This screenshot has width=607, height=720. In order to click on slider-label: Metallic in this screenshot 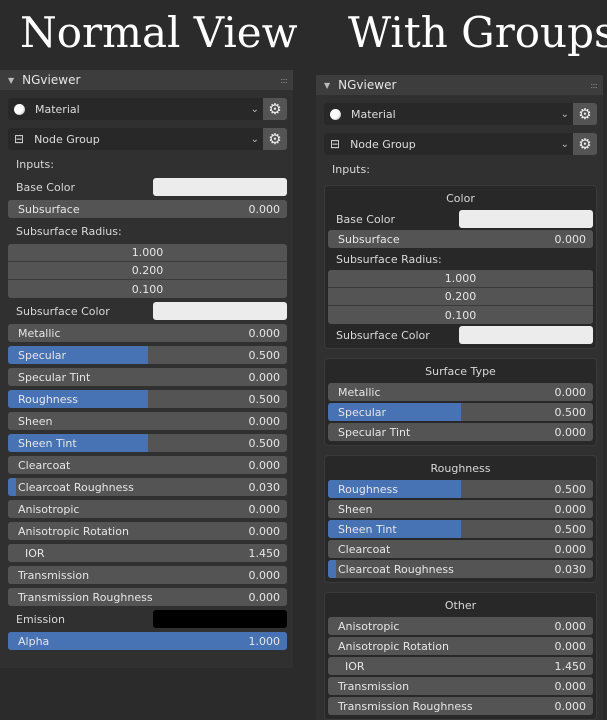, I will do `click(359, 392)`.